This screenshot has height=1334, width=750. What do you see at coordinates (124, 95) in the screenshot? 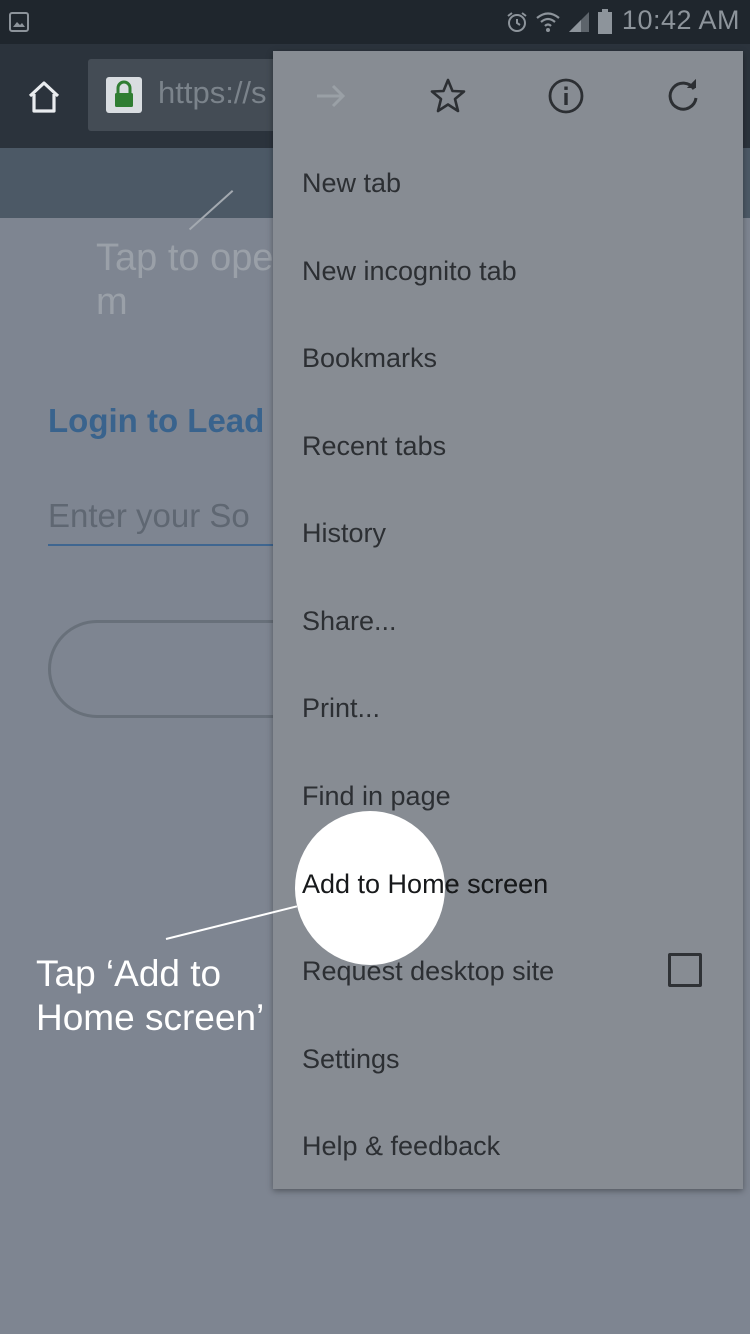
I see `lock-icon` at bounding box center [124, 95].